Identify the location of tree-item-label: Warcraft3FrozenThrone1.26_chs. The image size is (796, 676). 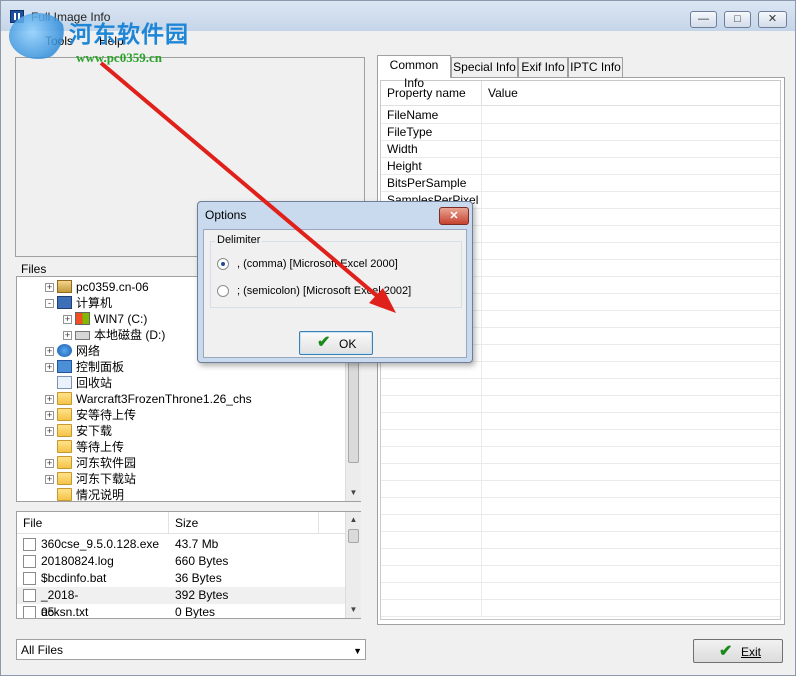
(164, 399).